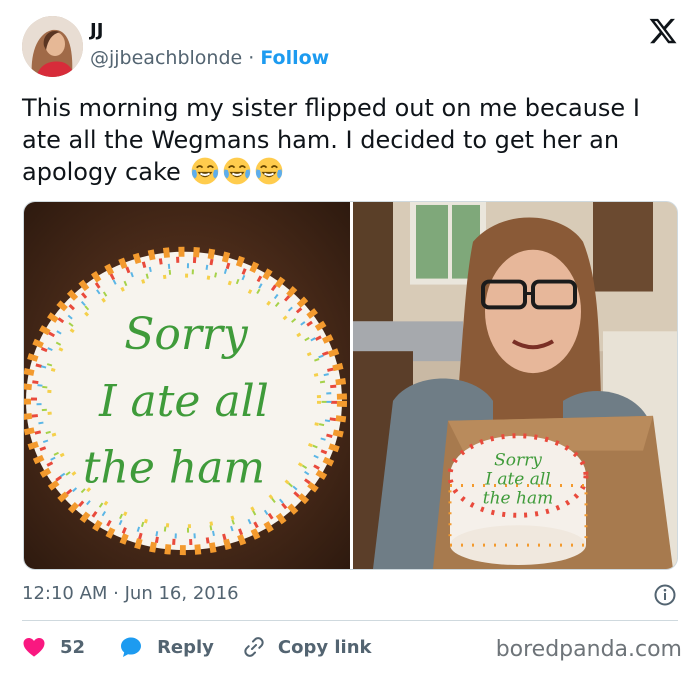 This screenshot has width=700, height=673. I want to click on heart-icon, so click(34, 647).